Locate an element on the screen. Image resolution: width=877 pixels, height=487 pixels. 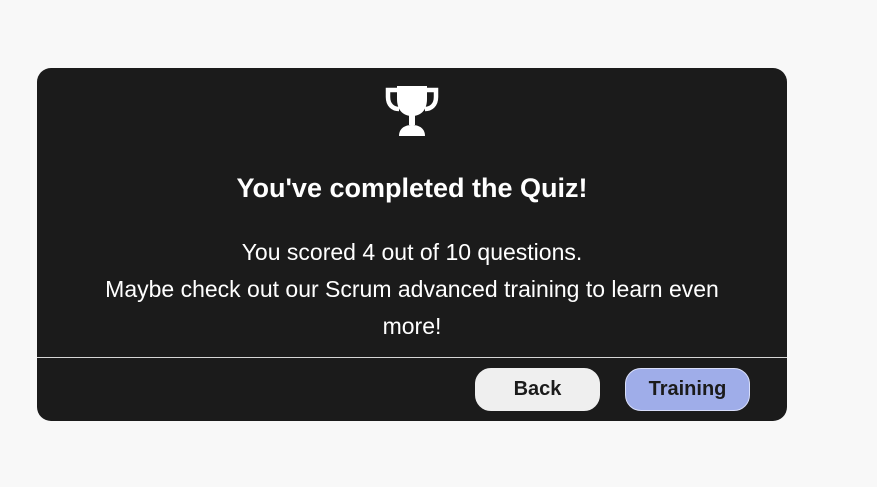
back-button: Back is located at coordinates (537, 389).